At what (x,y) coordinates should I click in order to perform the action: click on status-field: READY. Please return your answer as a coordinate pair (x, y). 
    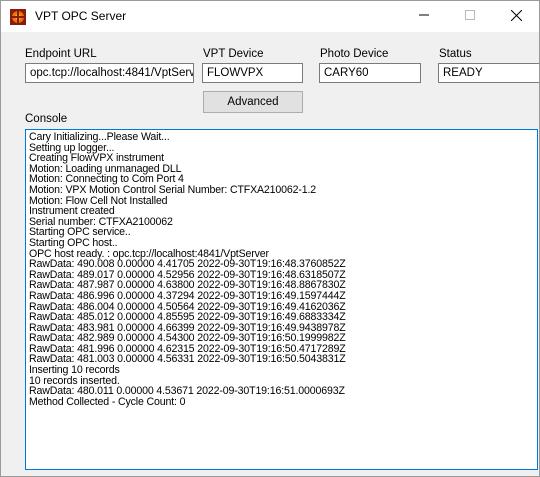
    Looking at the image, I should click on (488, 73).